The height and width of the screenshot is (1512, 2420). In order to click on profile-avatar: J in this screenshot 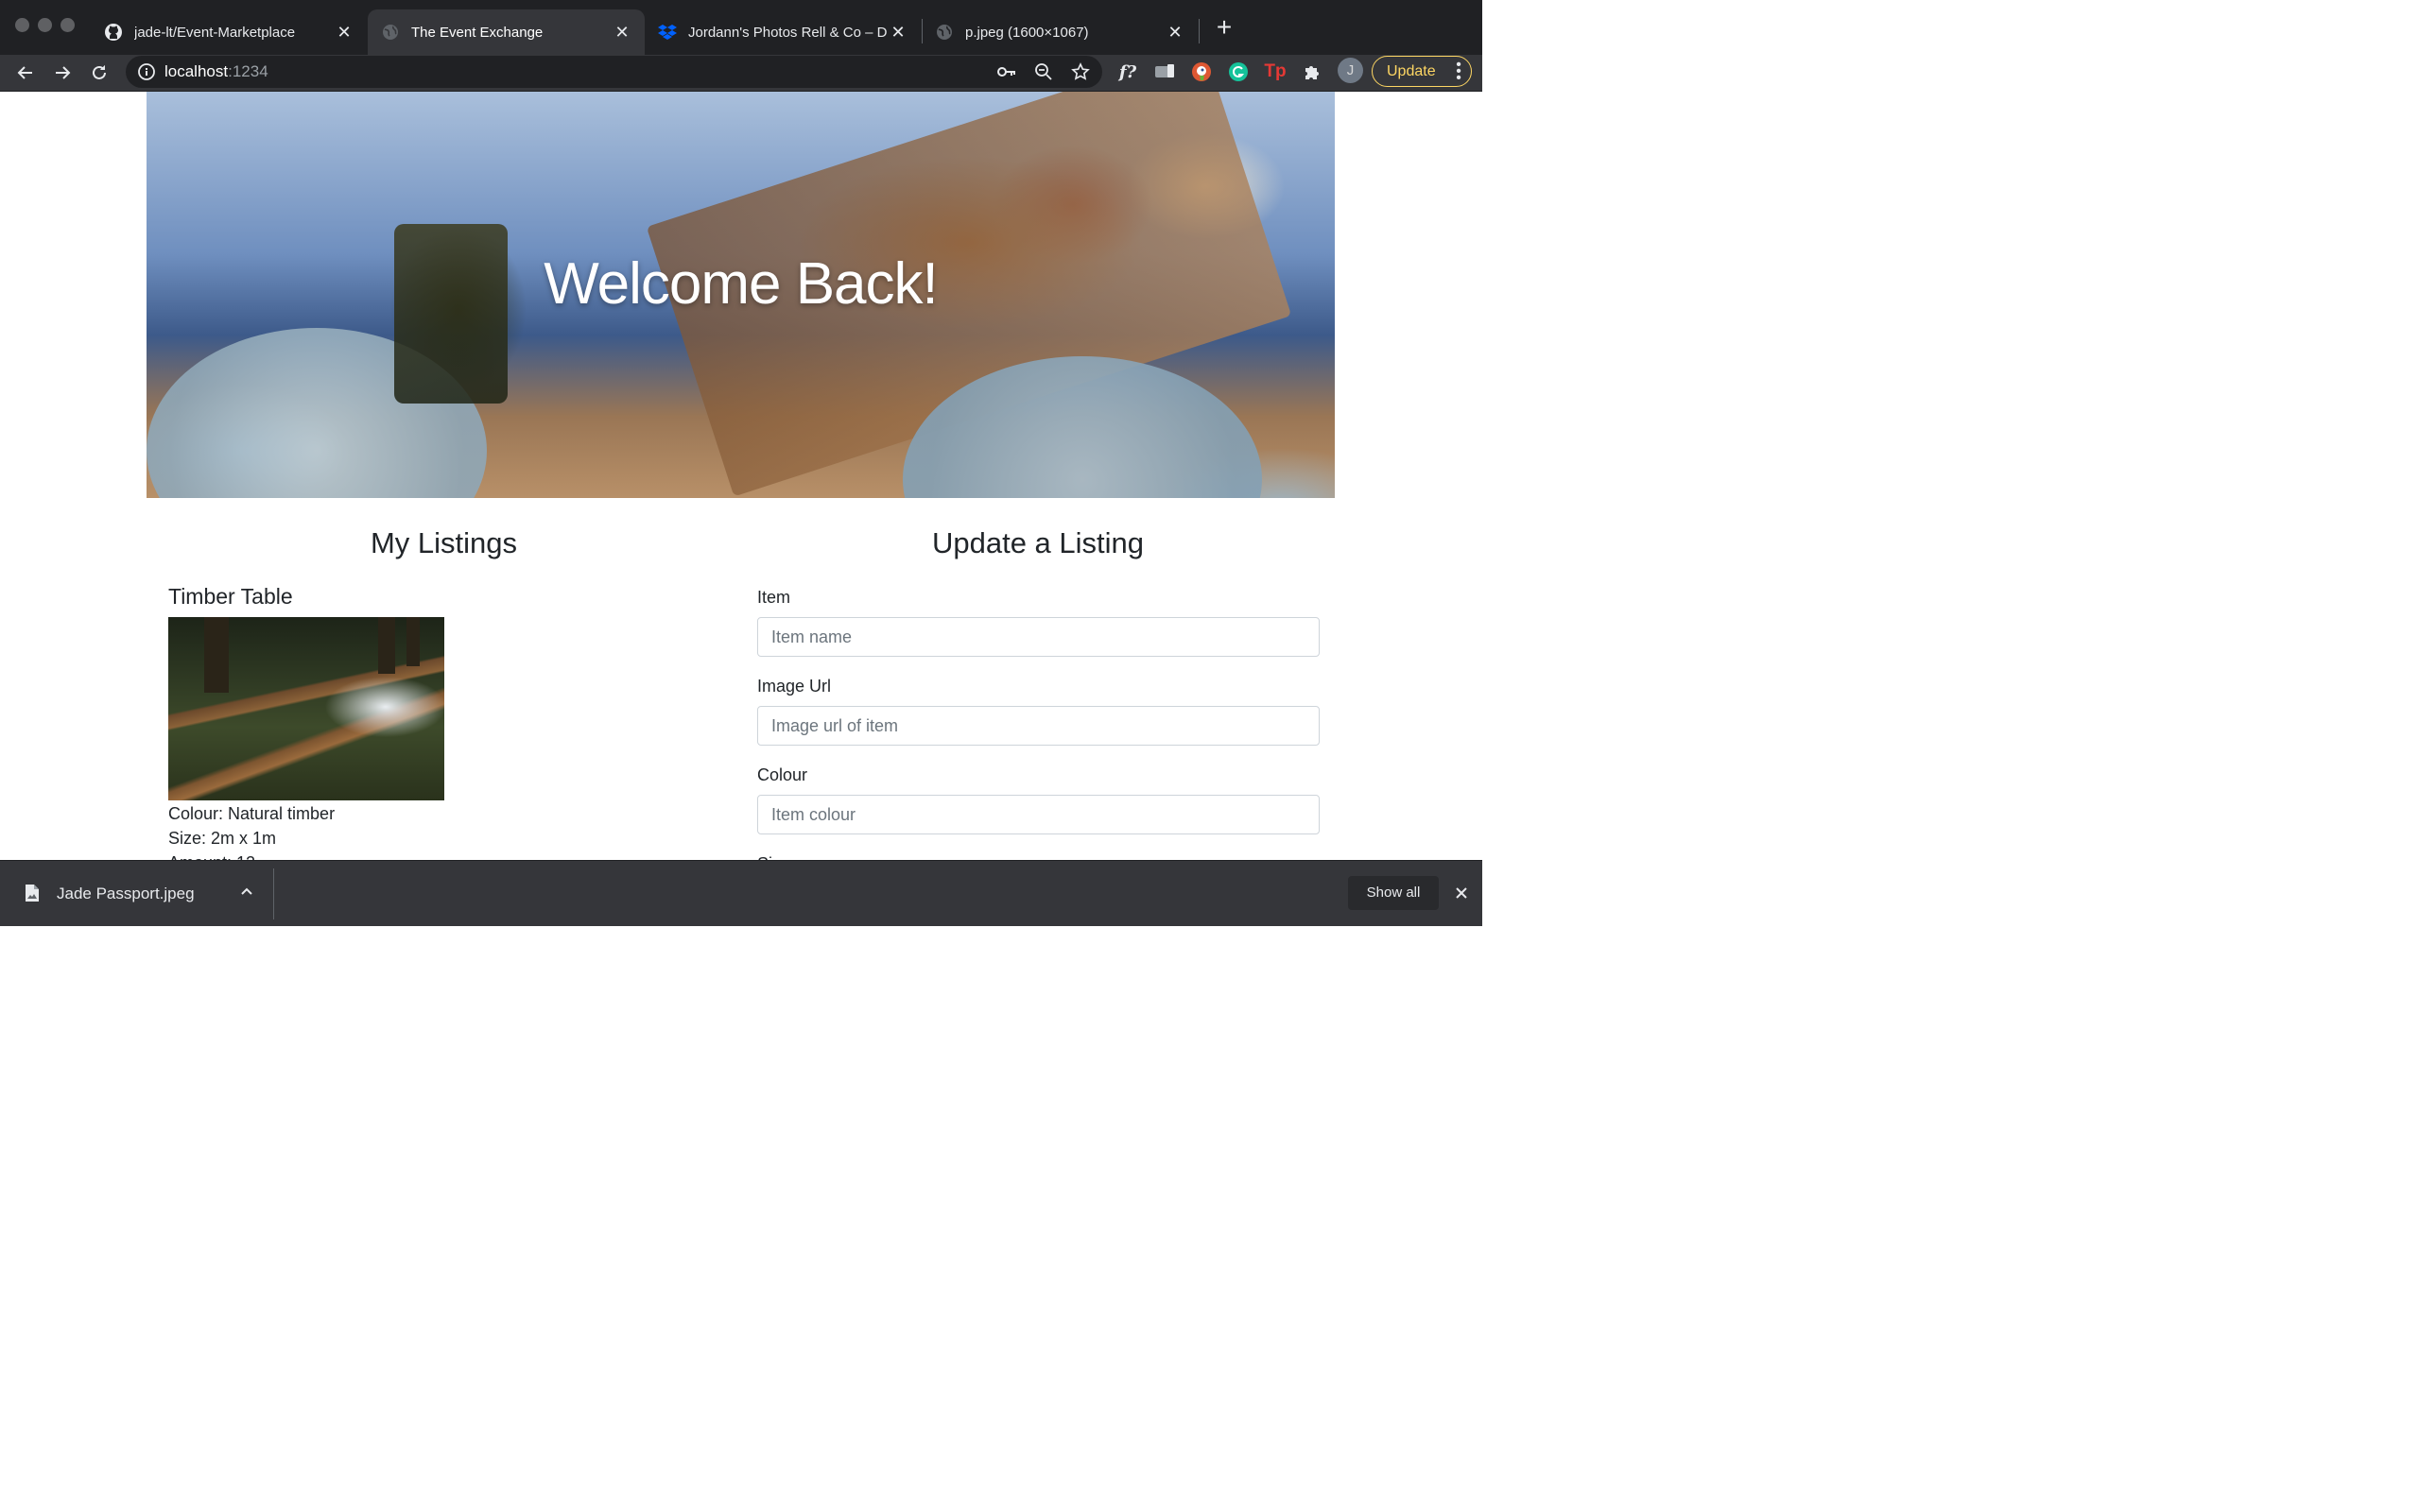, I will do `click(1350, 70)`.